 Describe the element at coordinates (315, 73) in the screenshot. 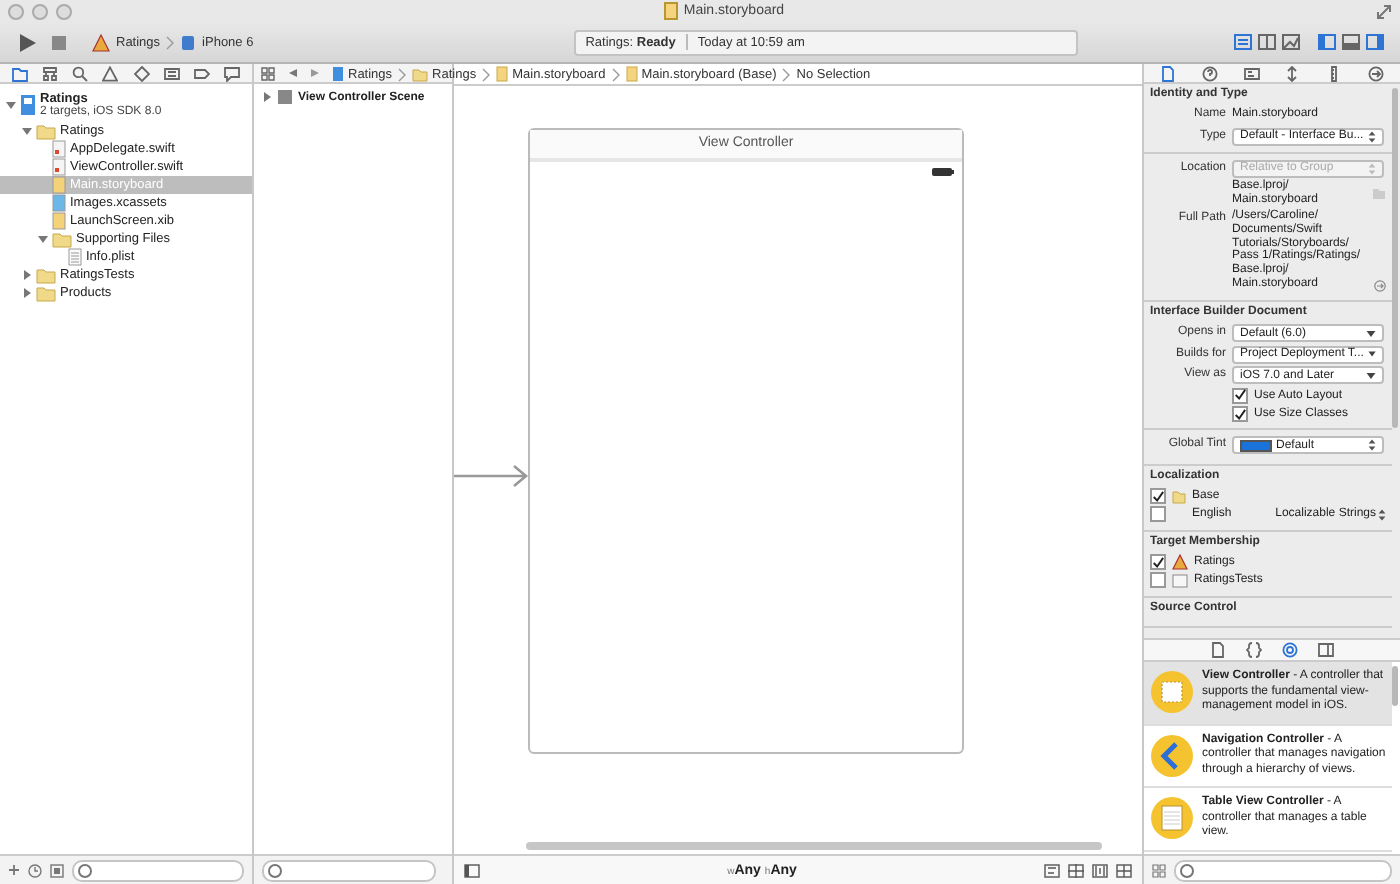

I see `forward-icon` at that location.